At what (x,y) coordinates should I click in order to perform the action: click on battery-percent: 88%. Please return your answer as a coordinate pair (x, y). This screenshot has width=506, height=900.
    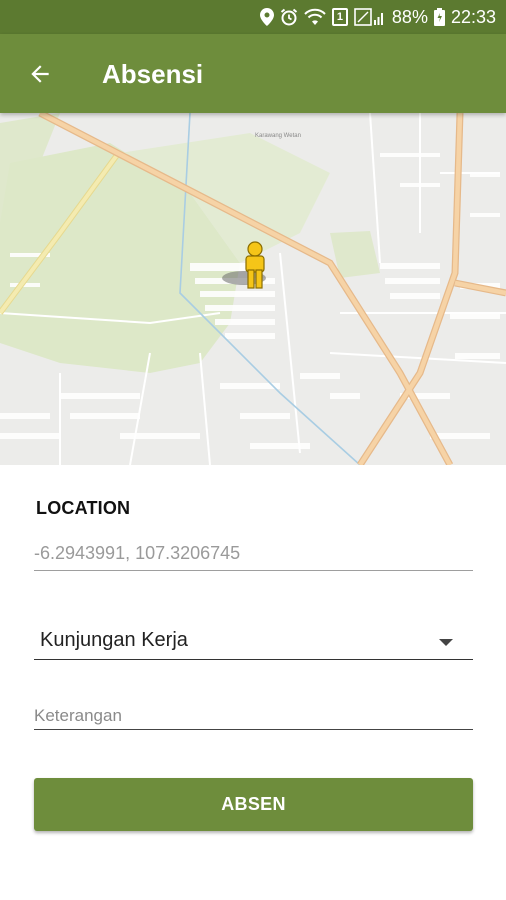
    Looking at the image, I should click on (409, 16).